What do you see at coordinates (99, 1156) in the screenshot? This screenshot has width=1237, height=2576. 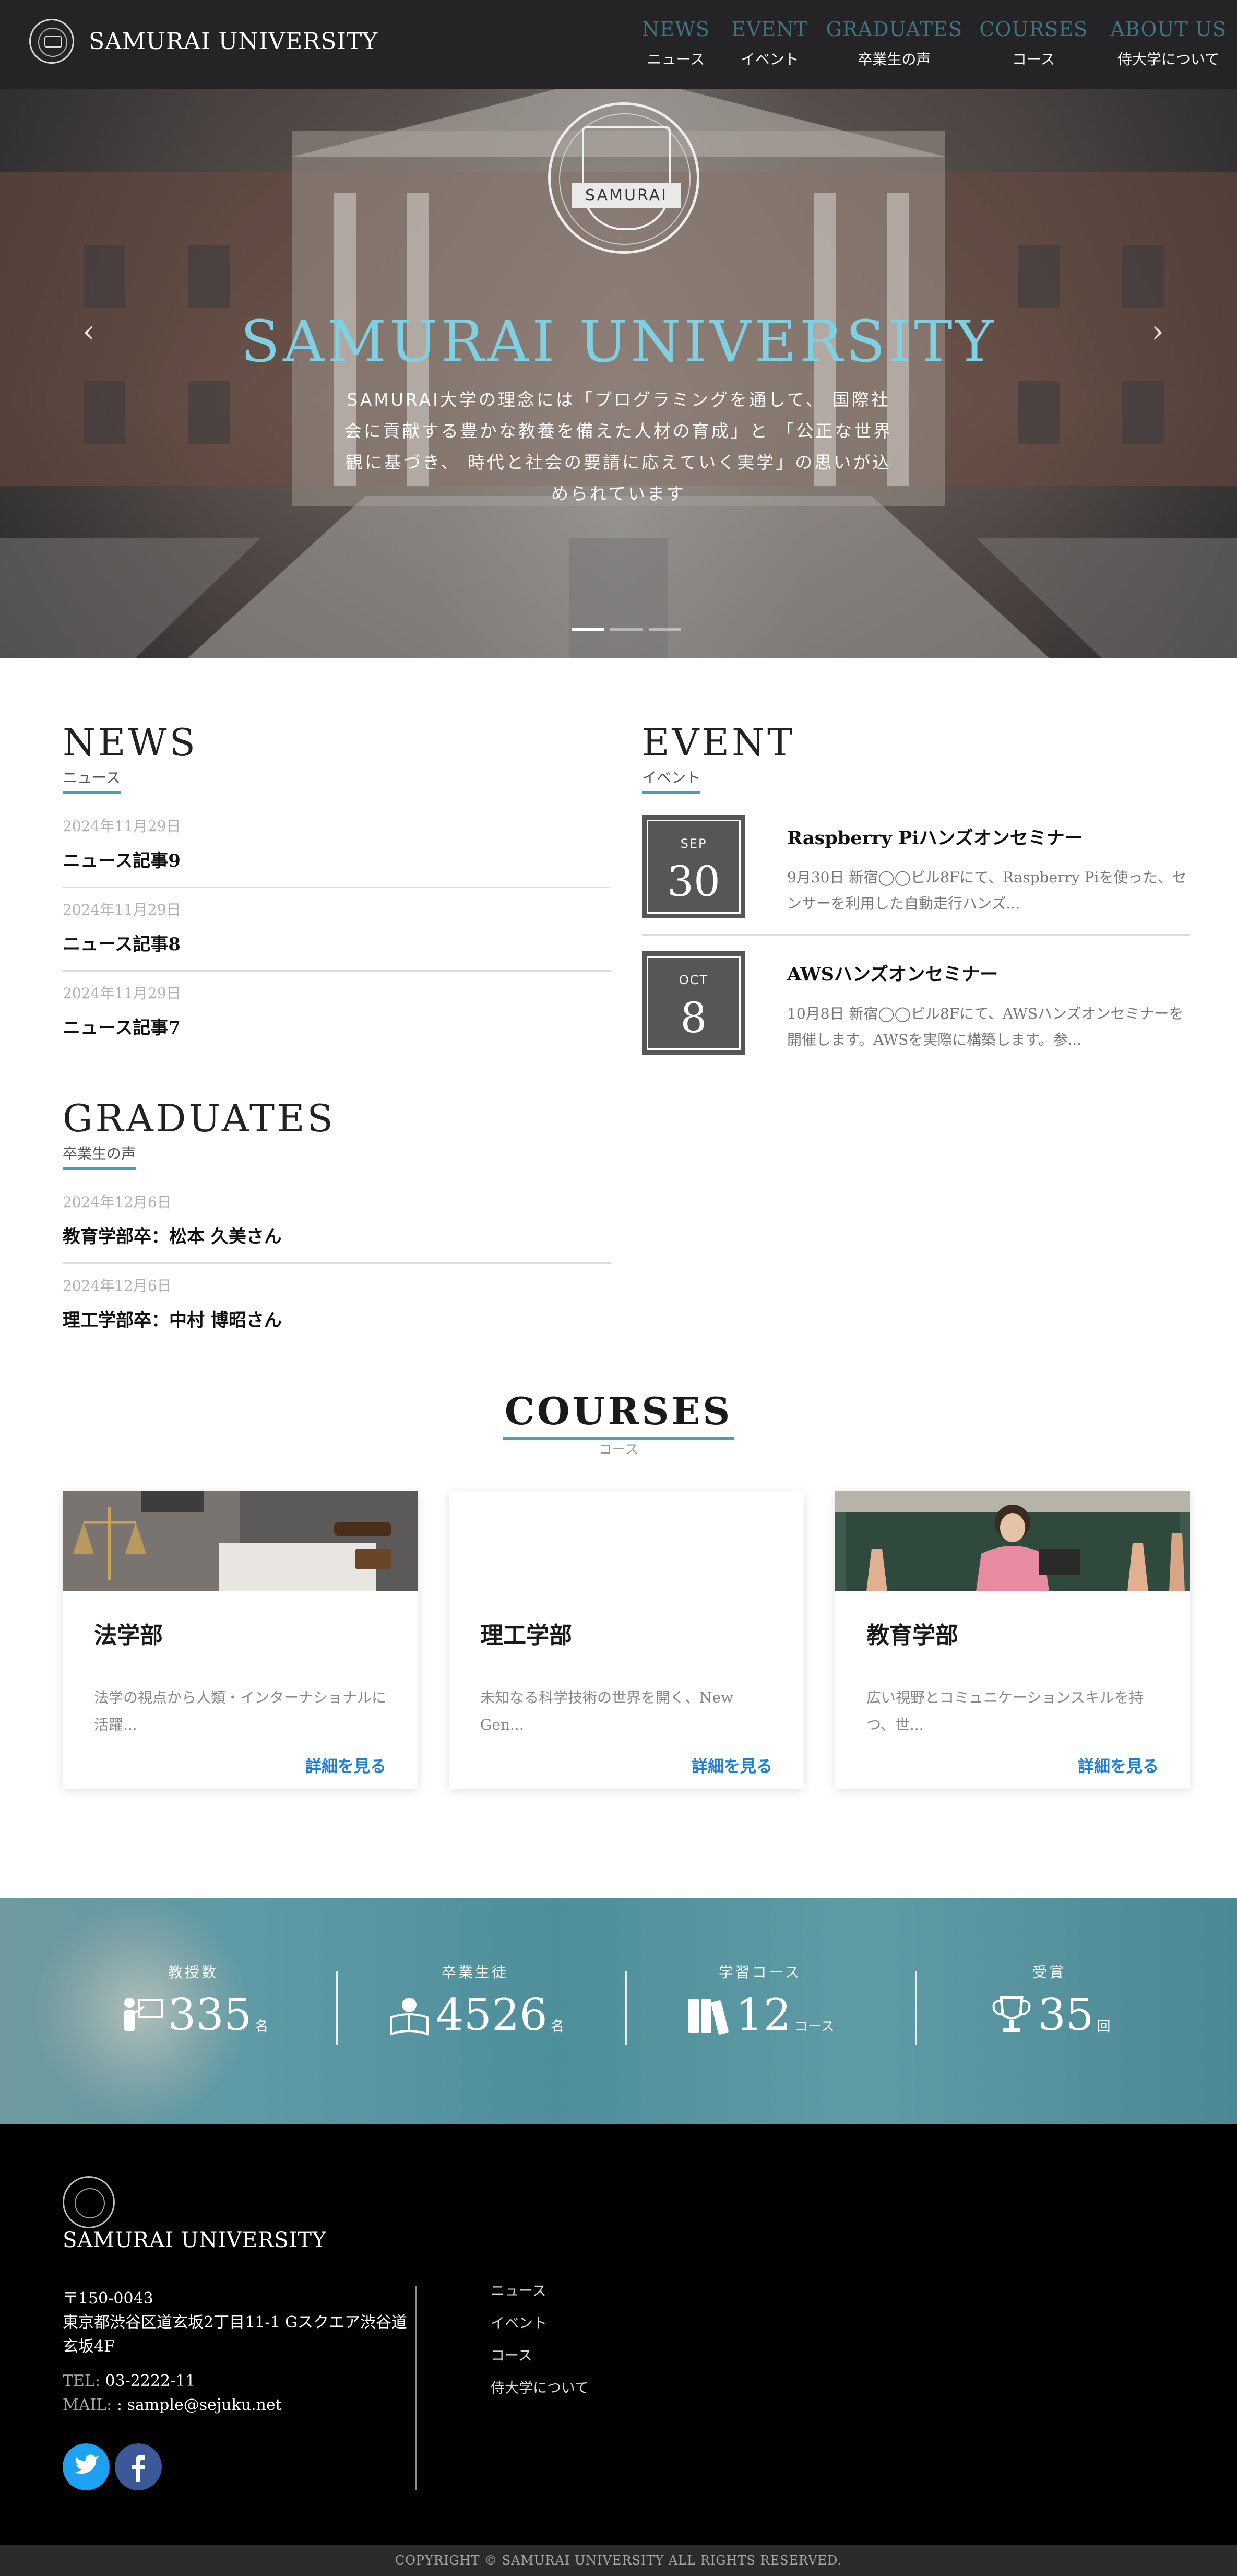 I see `graduates-subtitle: 卒業生の声` at bounding box center [99, 1156].